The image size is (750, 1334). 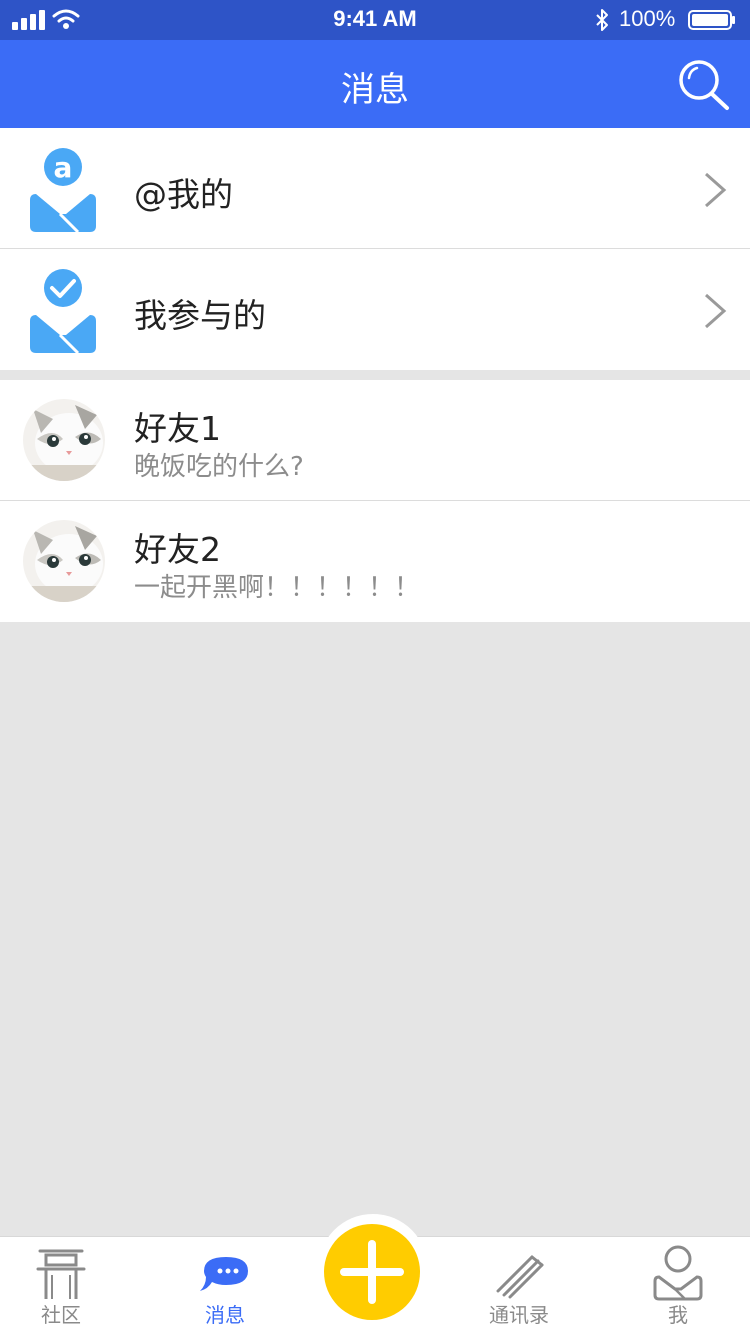 I want to click on status-bar: 9:41 AM 100%, so click(x=375, y=20).